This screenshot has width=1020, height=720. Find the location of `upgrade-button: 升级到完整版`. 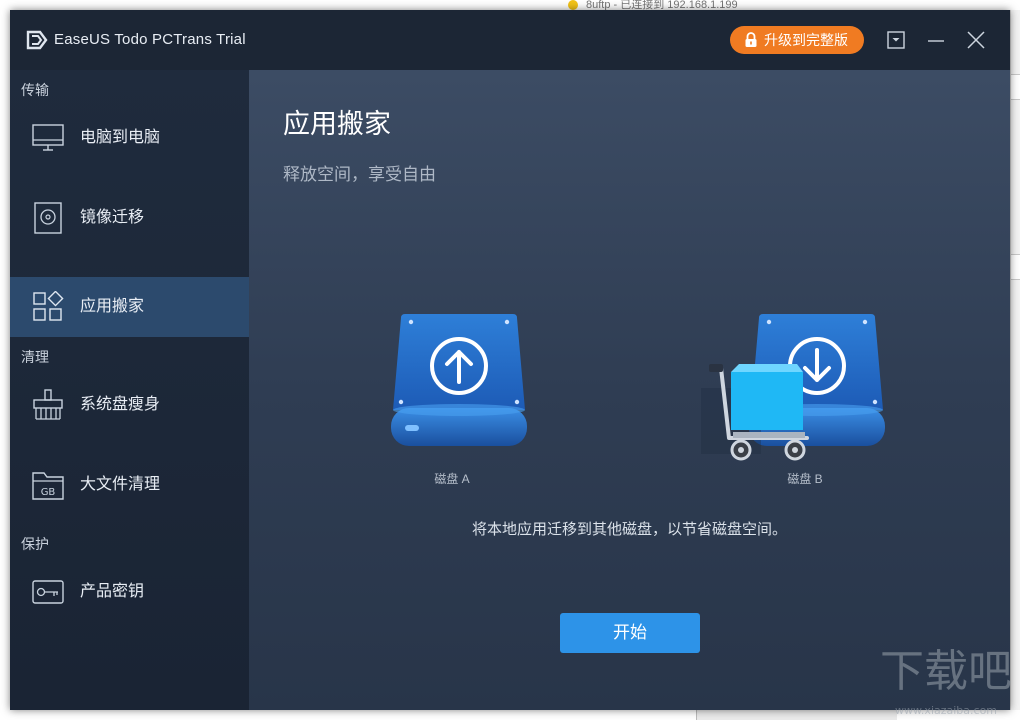

upgrade-button: 升级到完整版 is located at coordinates (797, 40).